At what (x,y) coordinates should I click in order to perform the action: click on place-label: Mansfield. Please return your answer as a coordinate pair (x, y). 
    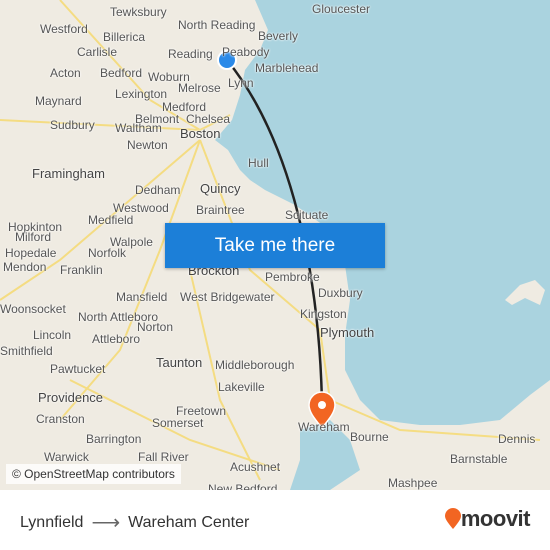
    Looking at the image, I should click on (142, 297).